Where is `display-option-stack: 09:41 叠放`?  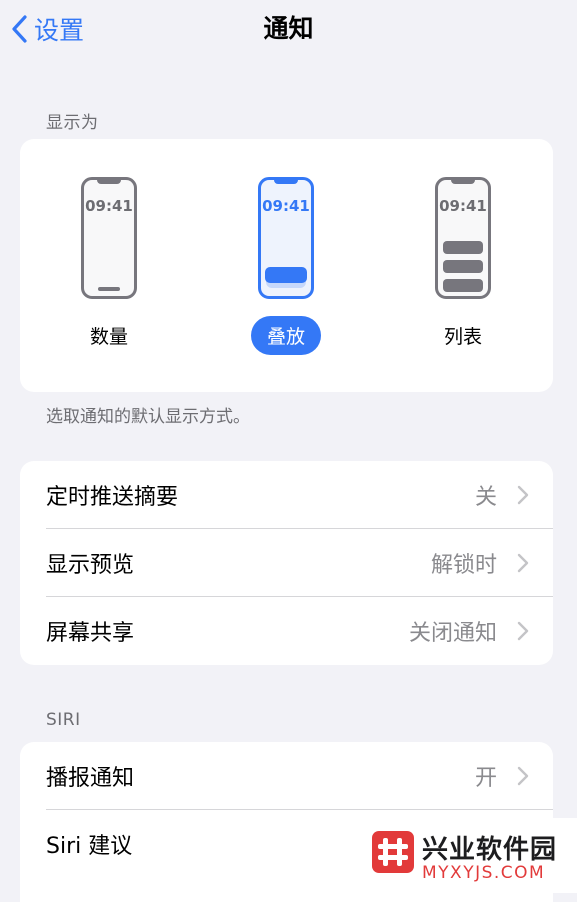 display-option-stack: 09:41 叠放 is located at coordinates (286, 266).